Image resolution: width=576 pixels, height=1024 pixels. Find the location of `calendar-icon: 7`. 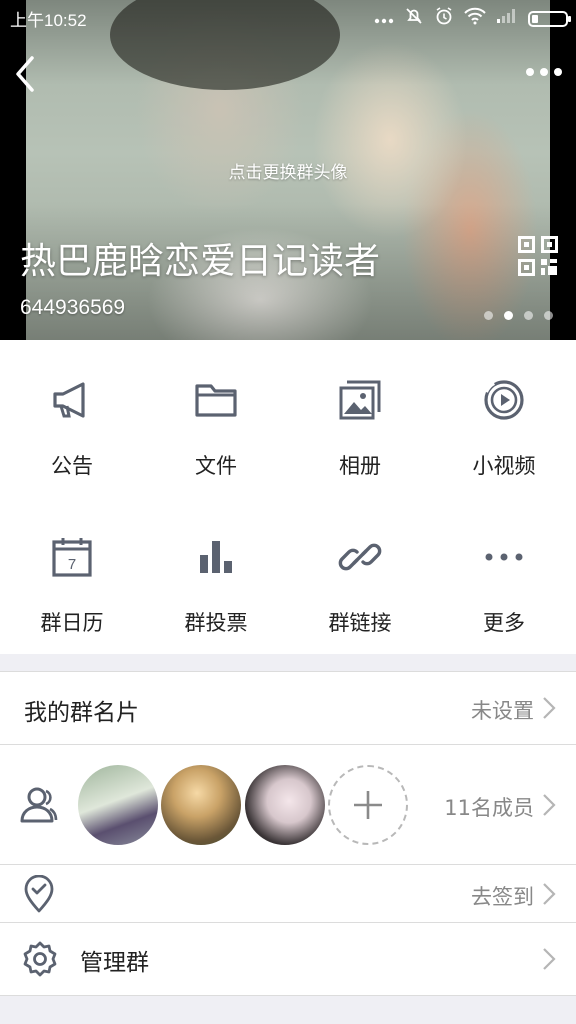

calendar-icon: 7 is located at coordinates (72, 557).